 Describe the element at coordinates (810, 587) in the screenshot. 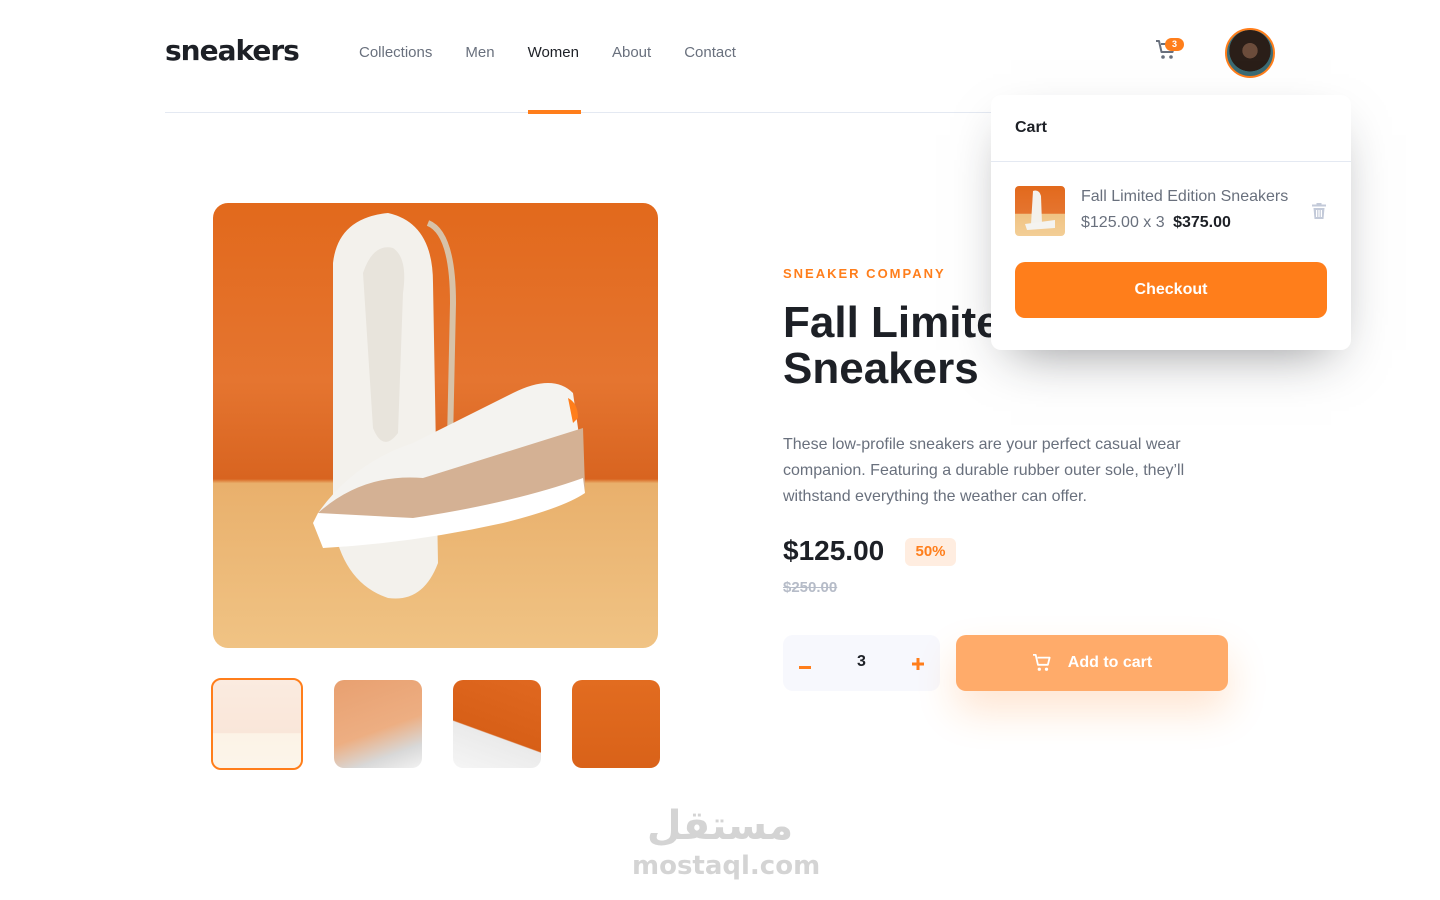

I see `original-price: $250.00` at that location.